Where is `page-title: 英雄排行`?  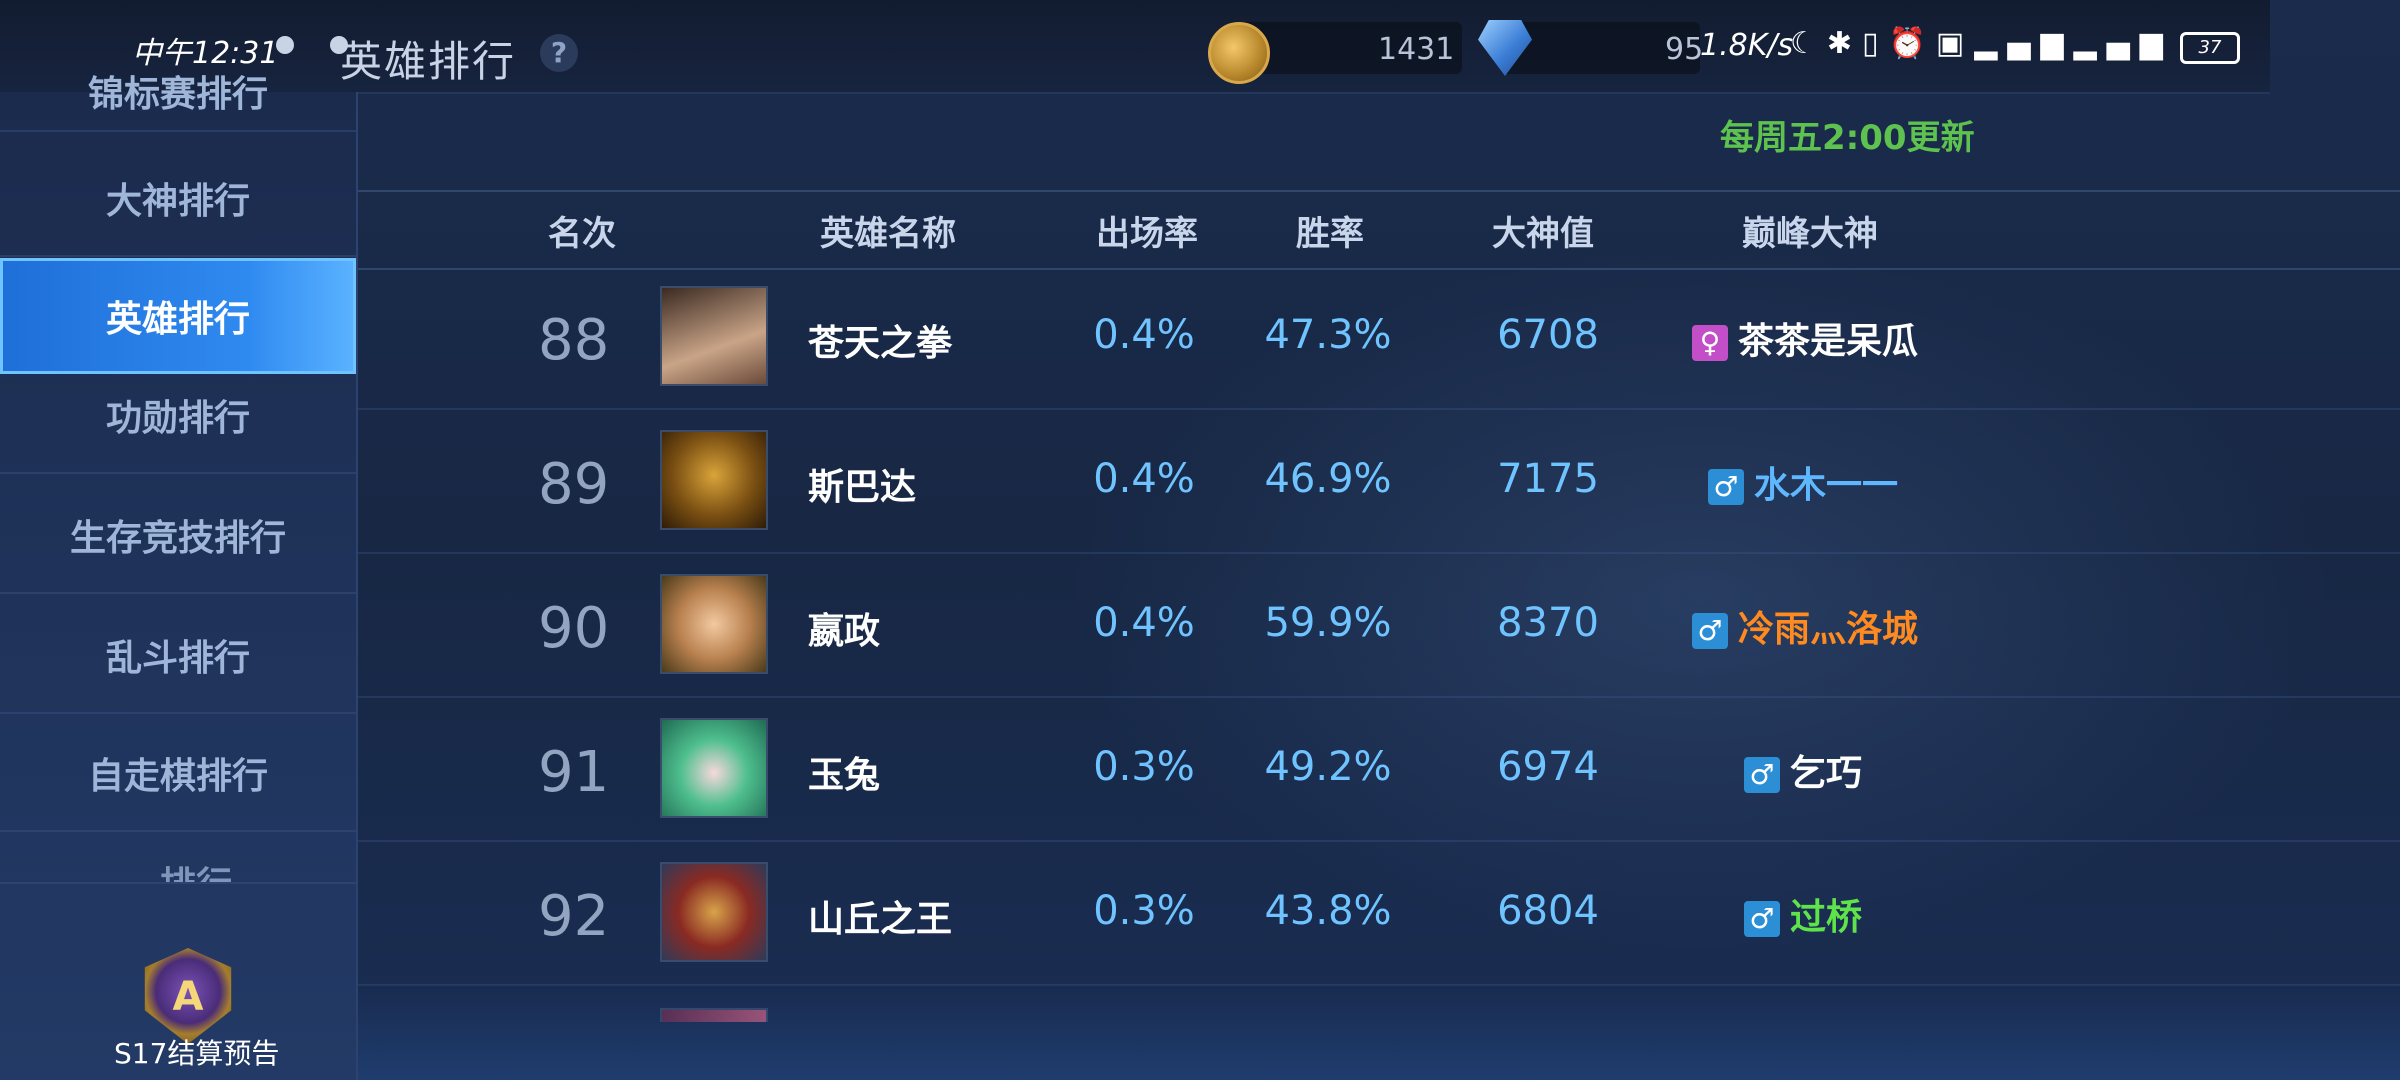 page-title: 英雄排行 is located at coordinates (428, 61).